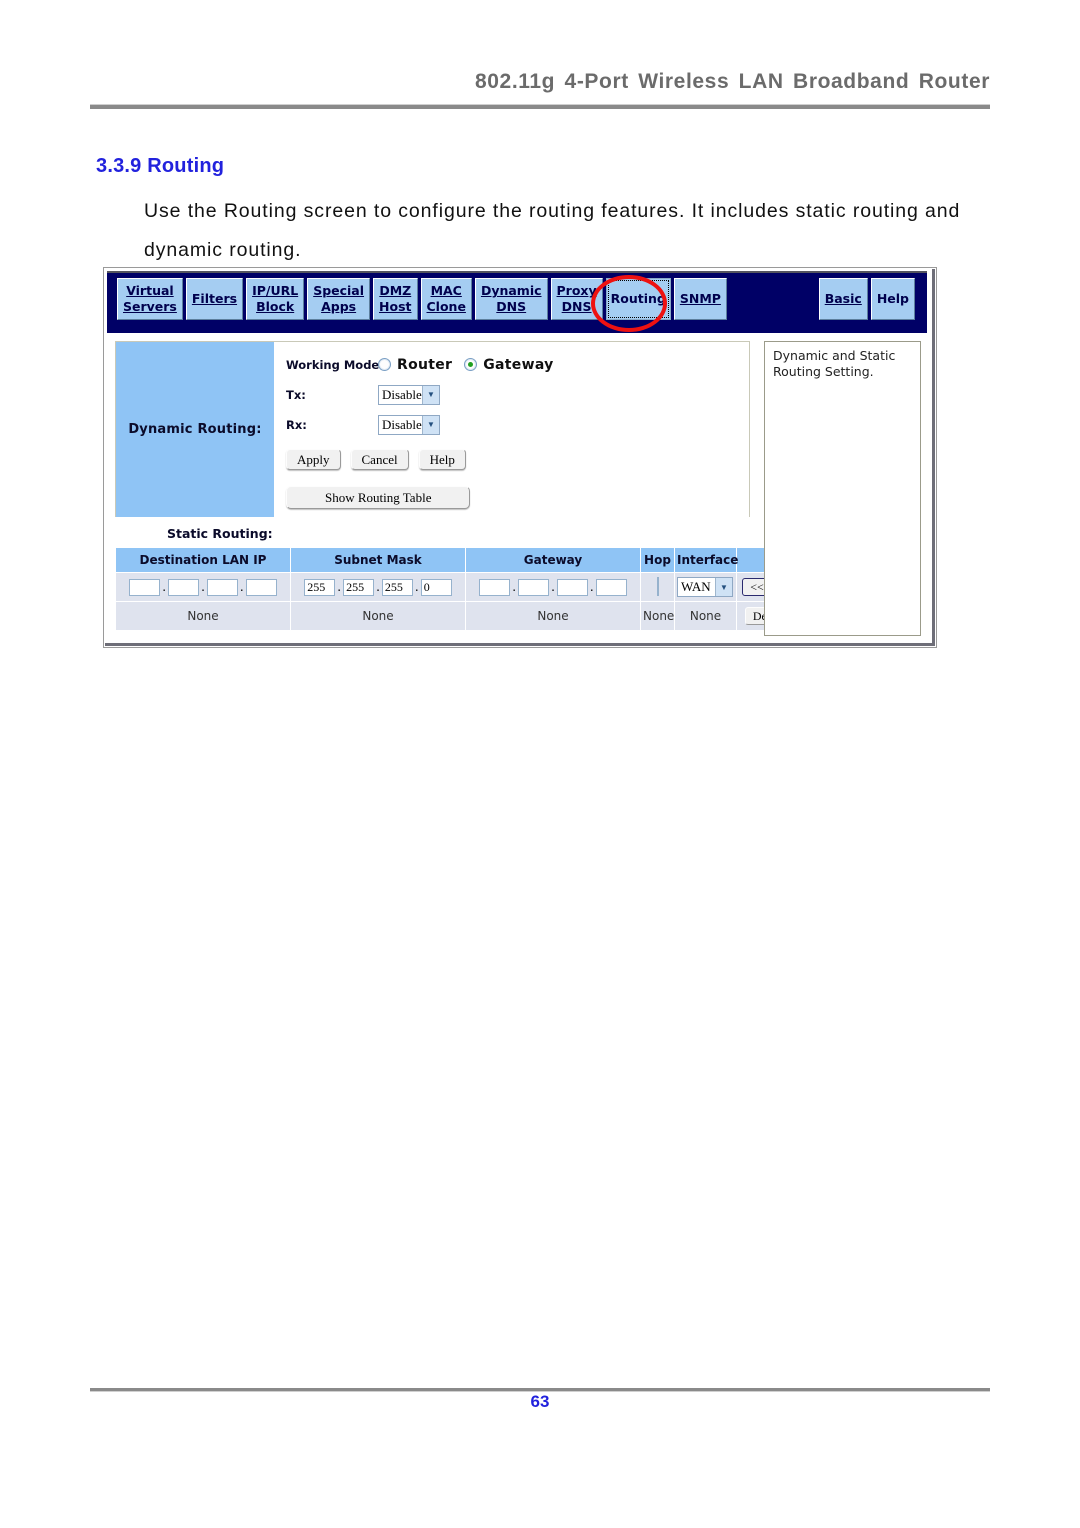  I want to click on tx-select: Disable ▼, so click(409, 394).